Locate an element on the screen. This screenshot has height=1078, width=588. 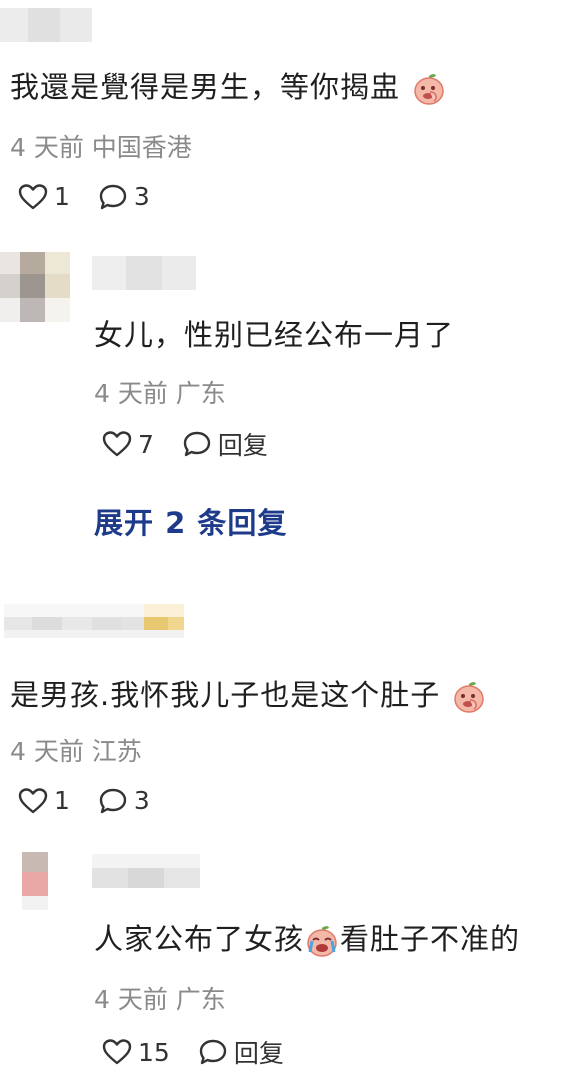
comment-text: 我還是覺得是男生，等你揭盅 is located at coordinates (228, 85).